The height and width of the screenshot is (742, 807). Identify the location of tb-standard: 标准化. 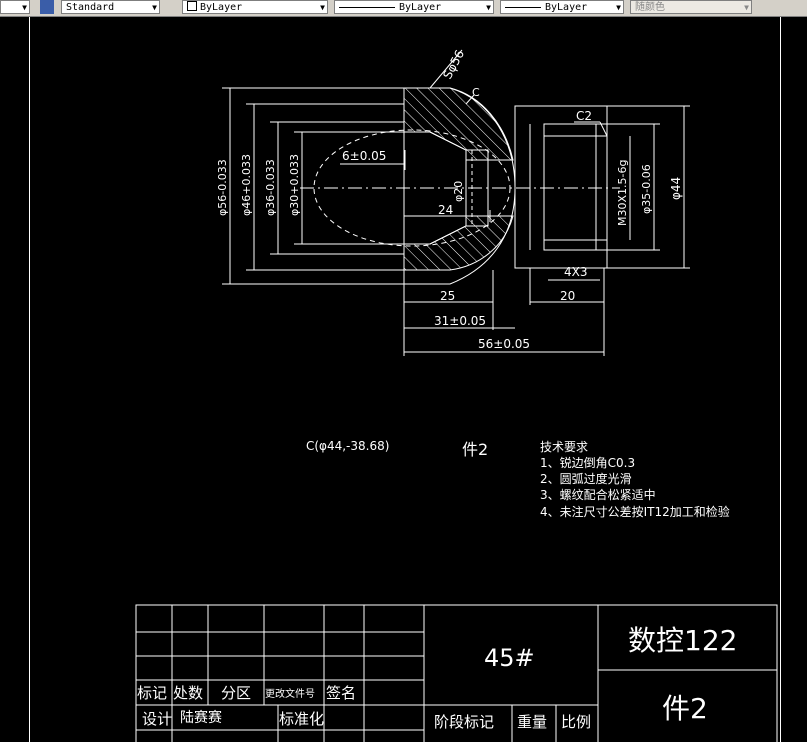
(301, 719).